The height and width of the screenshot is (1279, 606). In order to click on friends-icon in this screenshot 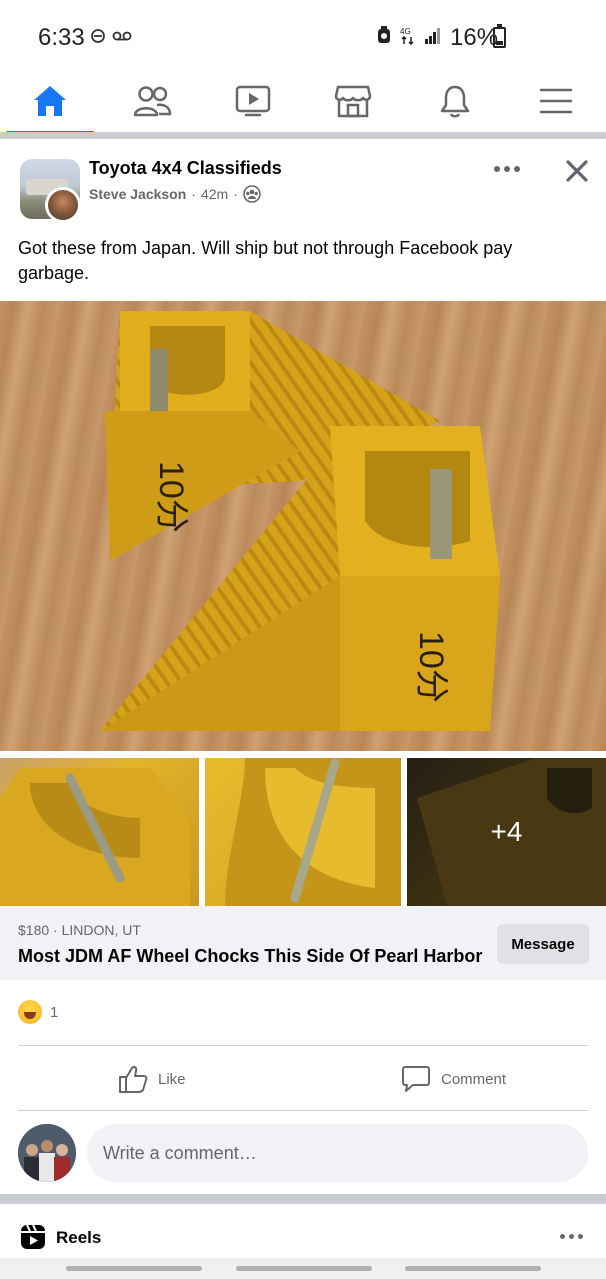, I will do `click(152, 101)`.